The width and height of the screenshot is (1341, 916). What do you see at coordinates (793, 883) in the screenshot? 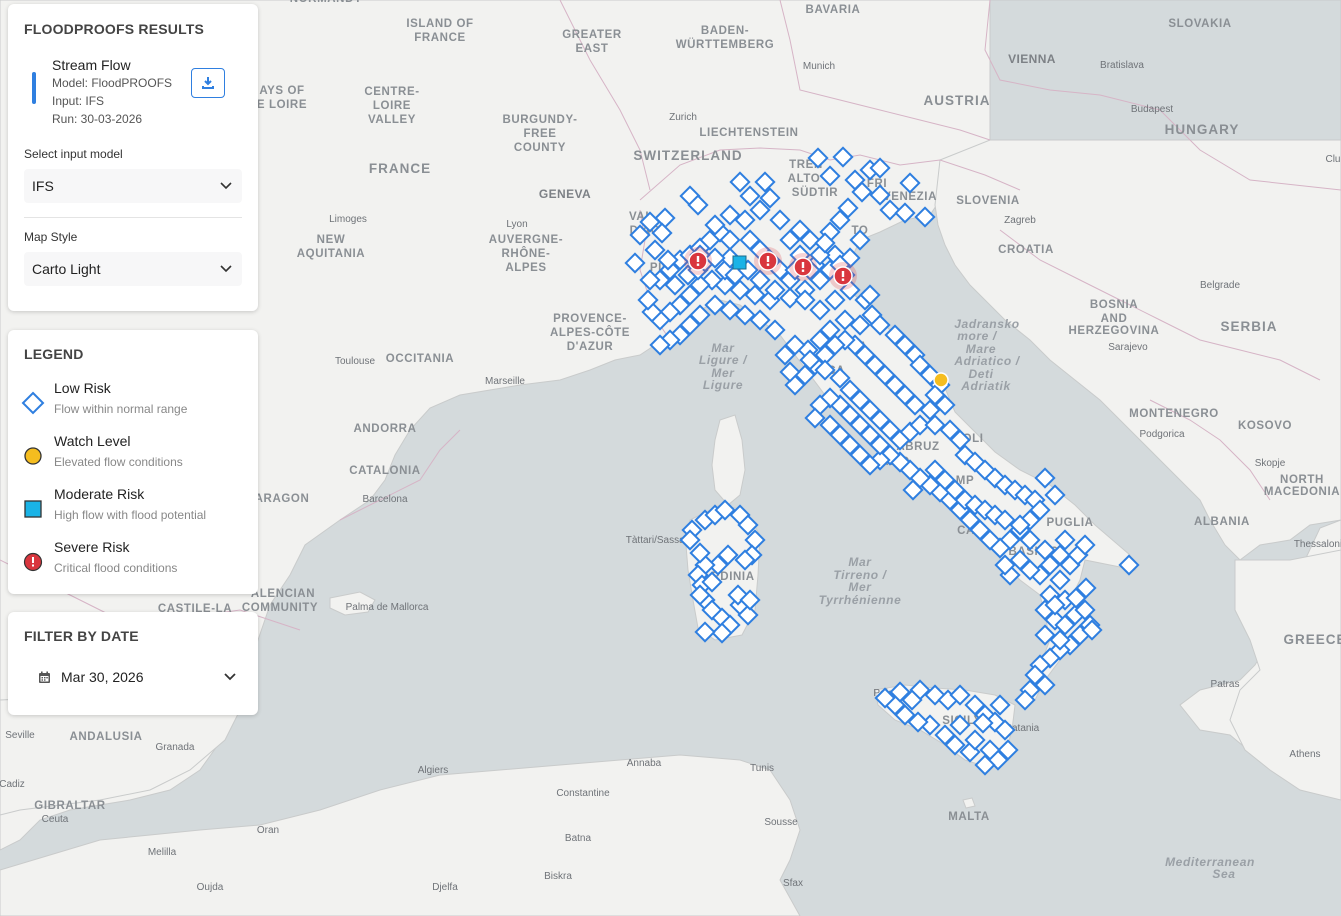
I see `place-label: Sfax` at bounding box center [793, 883].